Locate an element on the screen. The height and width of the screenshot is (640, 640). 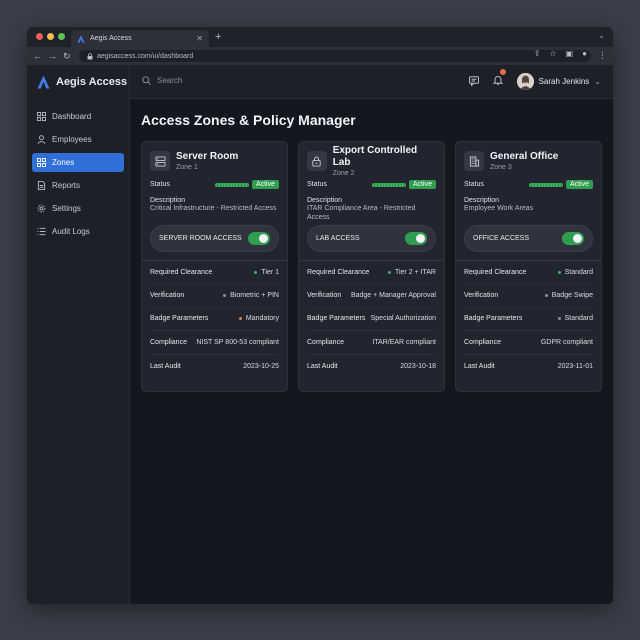
field-value: Tier 1 is located at coordinates (270, 272).